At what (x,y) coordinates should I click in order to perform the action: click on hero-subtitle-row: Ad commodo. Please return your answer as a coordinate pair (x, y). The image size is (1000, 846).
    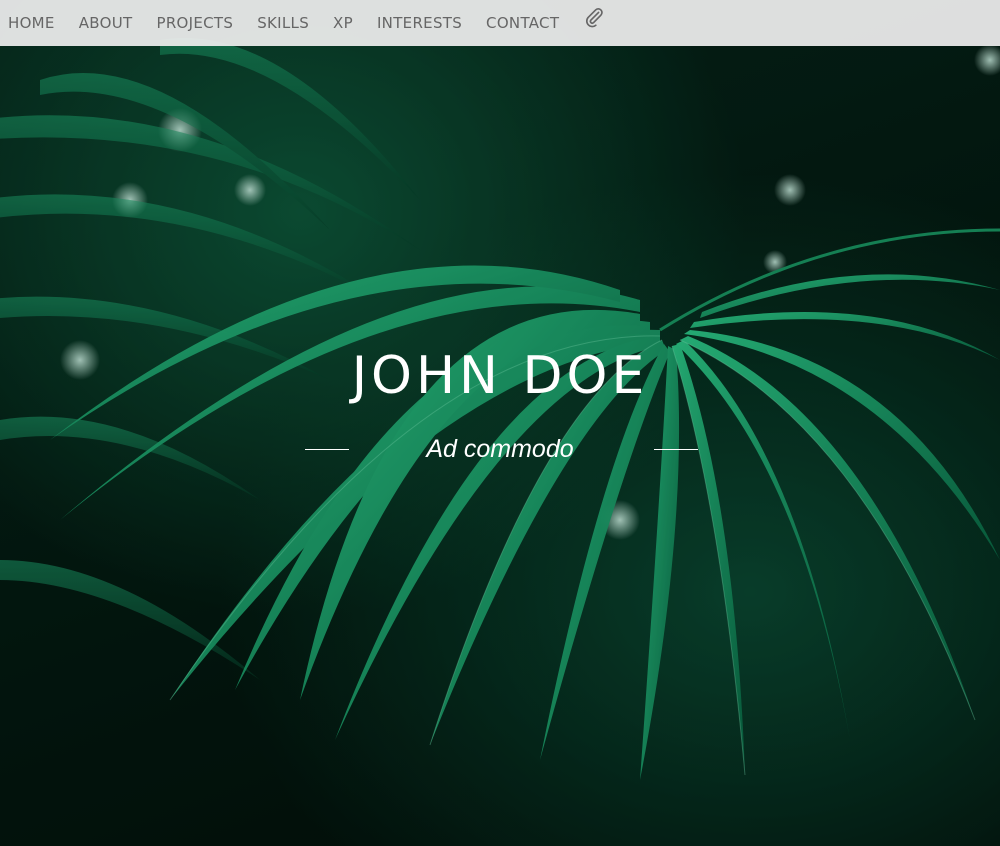
    Looking at the image, I should click on (500, 449).